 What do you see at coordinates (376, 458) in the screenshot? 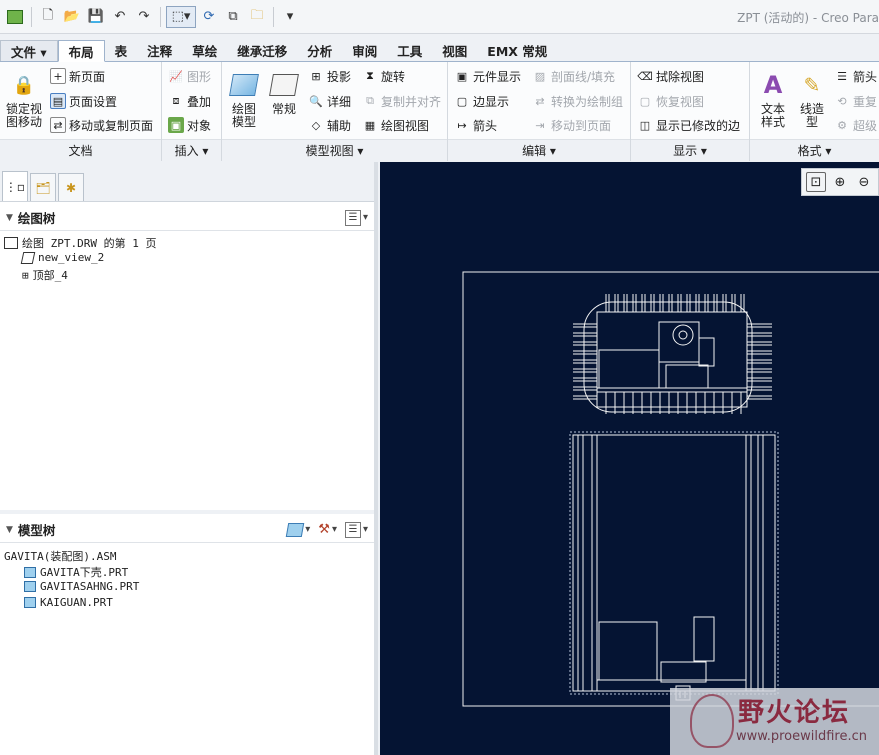
I see `pane-resize-bar` at bounding box center [376, 458].